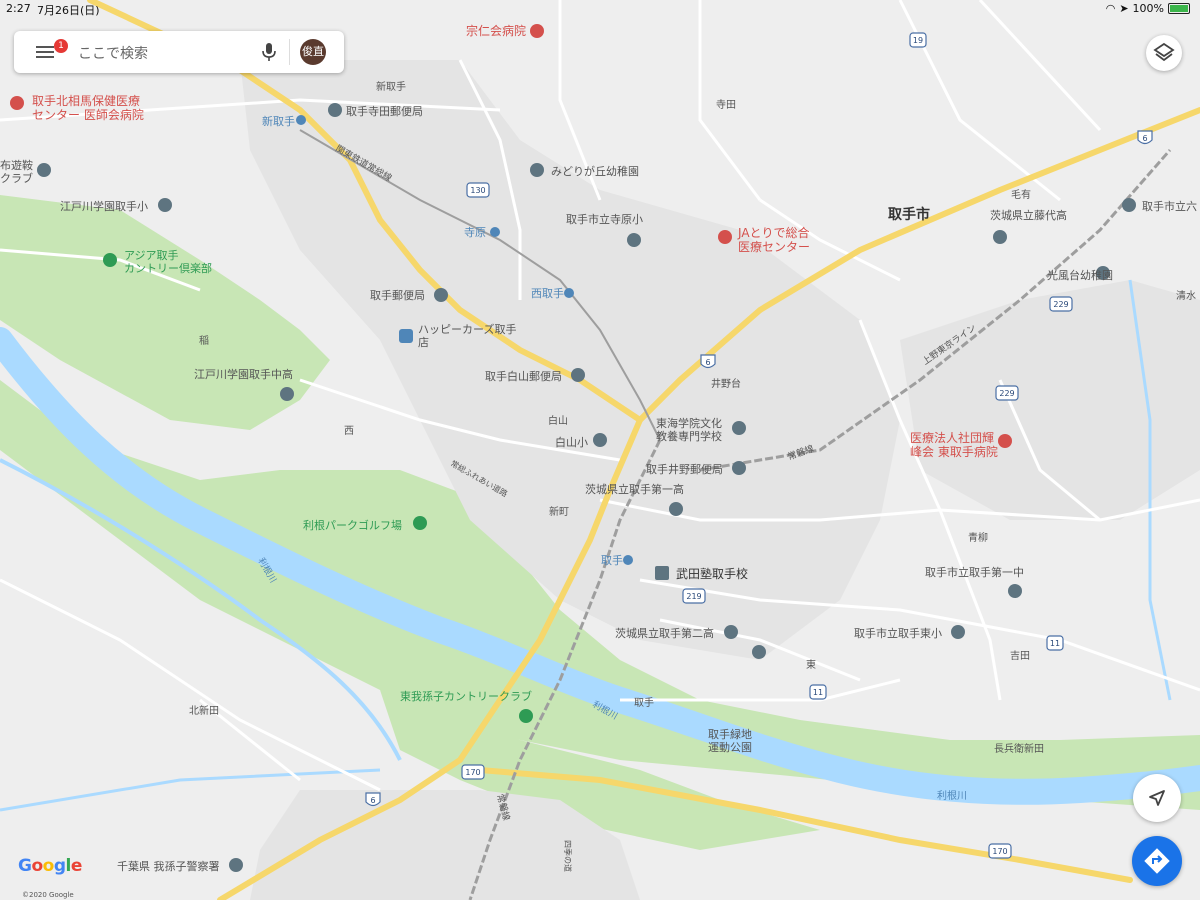 The width and height of the screenshot is (1200, 900). Describe the element at coordinates (726, 383) in the screenshot. I see `label-idodai: 井野台` at that location.